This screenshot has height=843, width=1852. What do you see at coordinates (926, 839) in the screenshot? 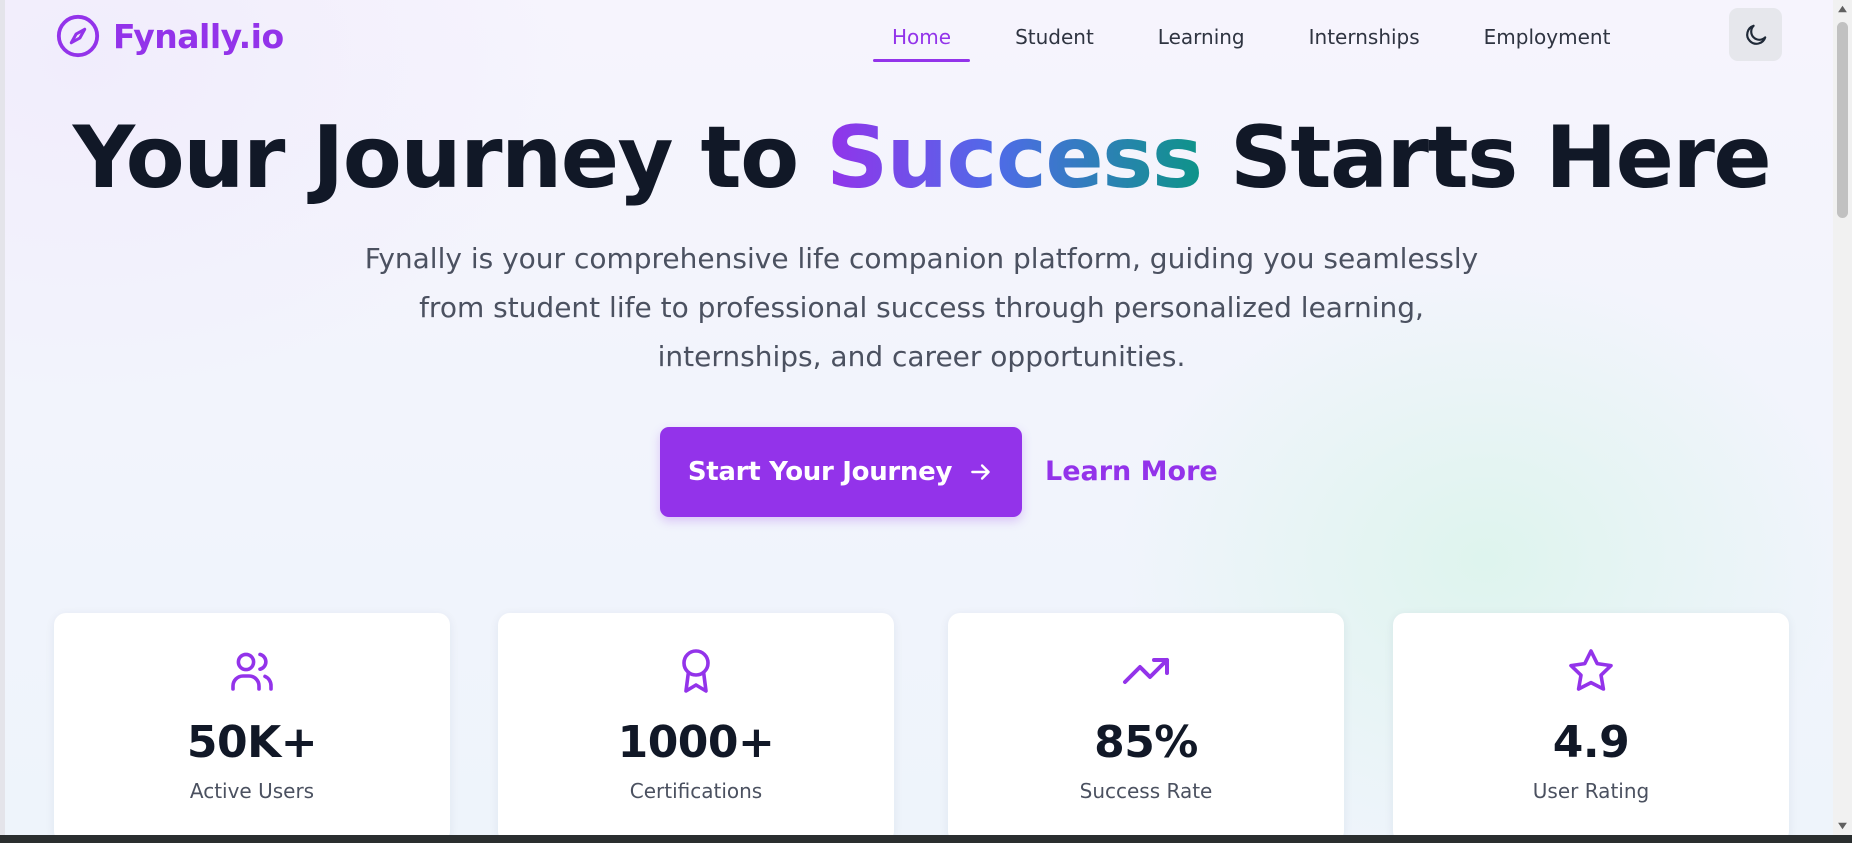
I see `window-bottom-edge` at bounding box center [926, 839].